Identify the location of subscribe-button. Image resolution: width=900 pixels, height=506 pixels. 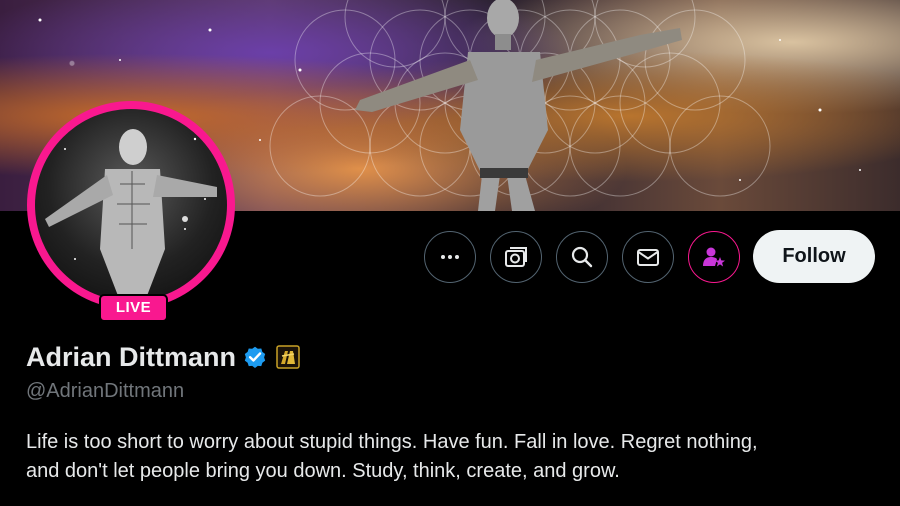
(714, 257).